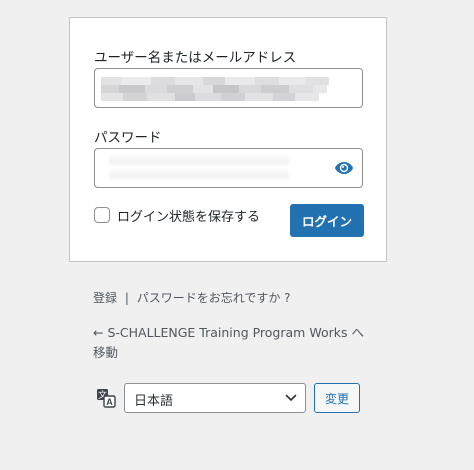  I want to click on translate-icon: 文 A, so click(106, 398).